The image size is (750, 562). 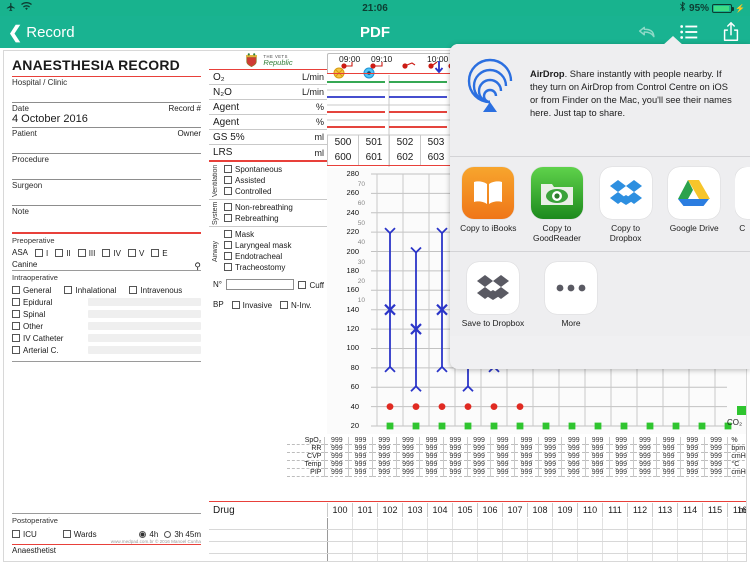 What do you see at coordinates (339, 510) in the screenshot?
I see `drug-value-cell: 100` at bounding box center [339, 510].